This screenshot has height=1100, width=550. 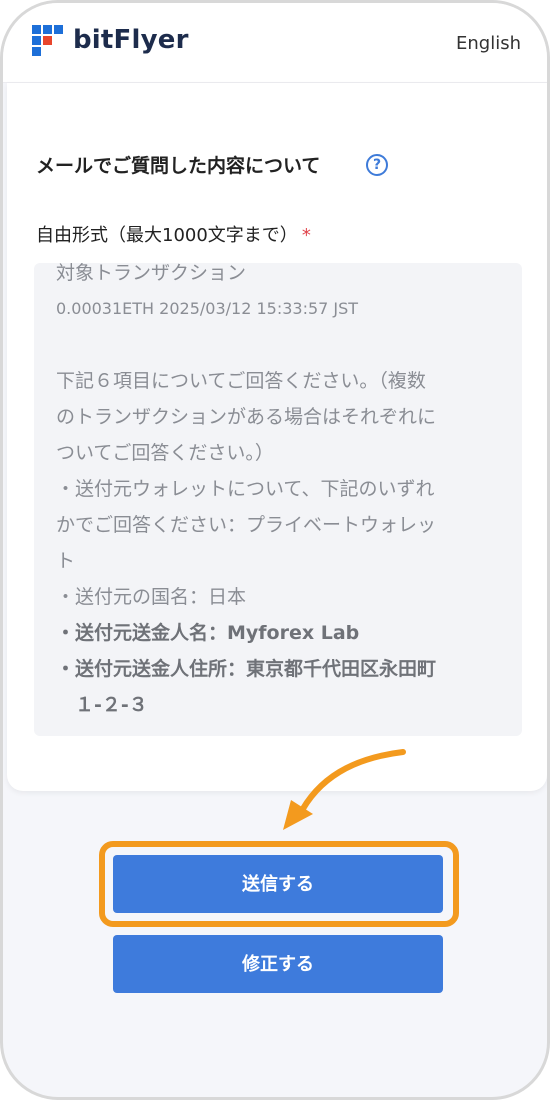 What do you see at coordinates (207, 308) in the screenshot?
I see `textarea-line: 0.00031ETH 2025/03/12 15:33:57 JST` at bounding box center [207, 308].